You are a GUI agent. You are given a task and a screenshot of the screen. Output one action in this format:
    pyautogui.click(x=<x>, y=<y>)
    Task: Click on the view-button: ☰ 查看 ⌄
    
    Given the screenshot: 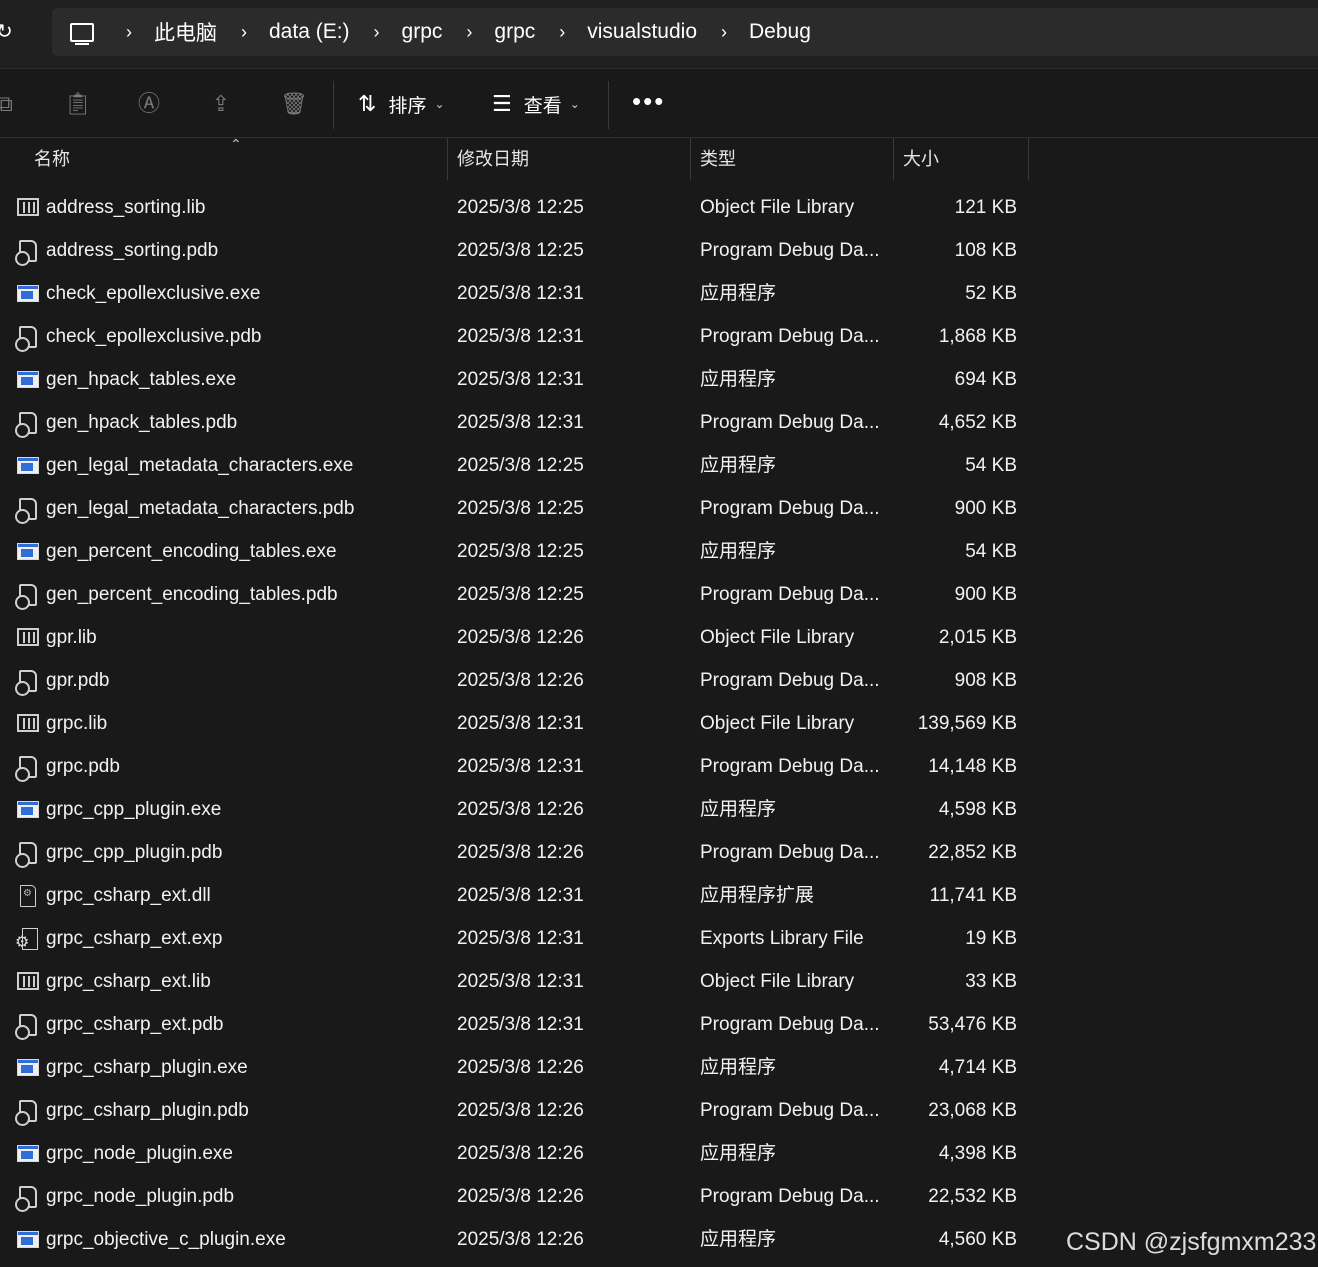 What is the action you would take?
    pyautogui.click(x=536, y=104)
    